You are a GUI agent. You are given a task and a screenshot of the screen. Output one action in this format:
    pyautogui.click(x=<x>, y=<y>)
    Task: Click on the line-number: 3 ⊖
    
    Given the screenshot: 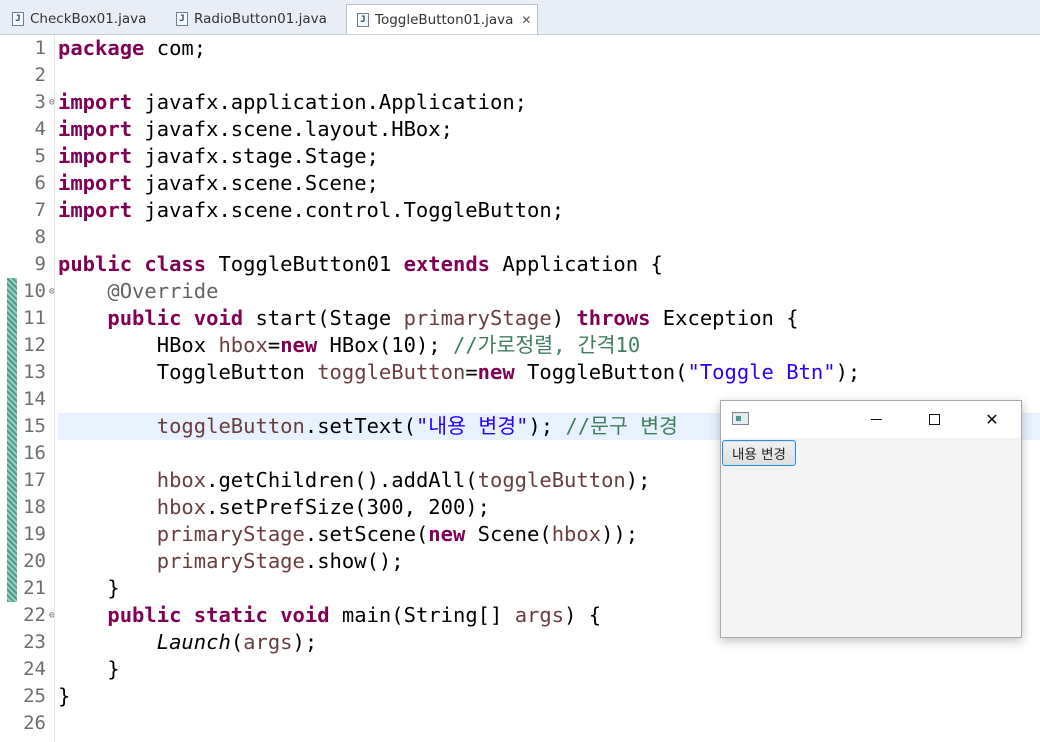 What is the action you would take?
    pyautogui.click(x=27, y=102)
    